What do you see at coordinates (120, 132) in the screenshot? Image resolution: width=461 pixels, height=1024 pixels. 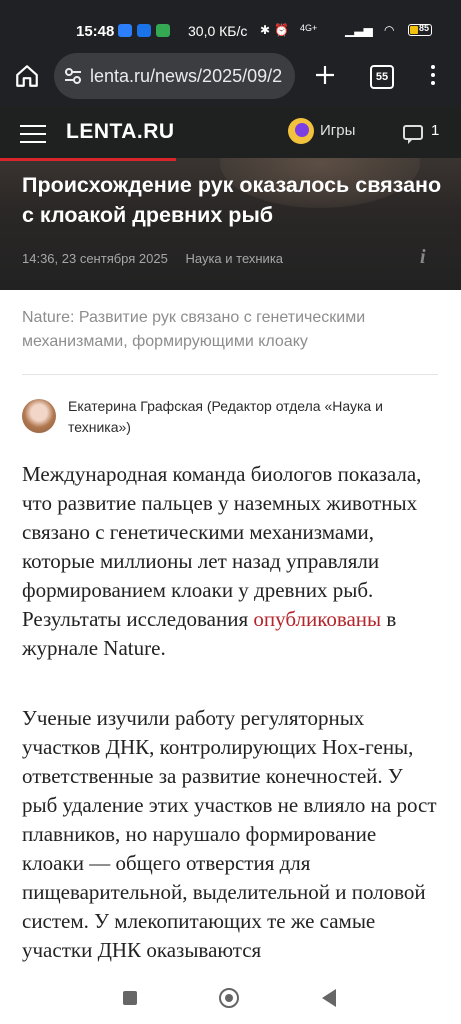 I see `site-logo: LENTA.RU` at bounding box center [120, 132].